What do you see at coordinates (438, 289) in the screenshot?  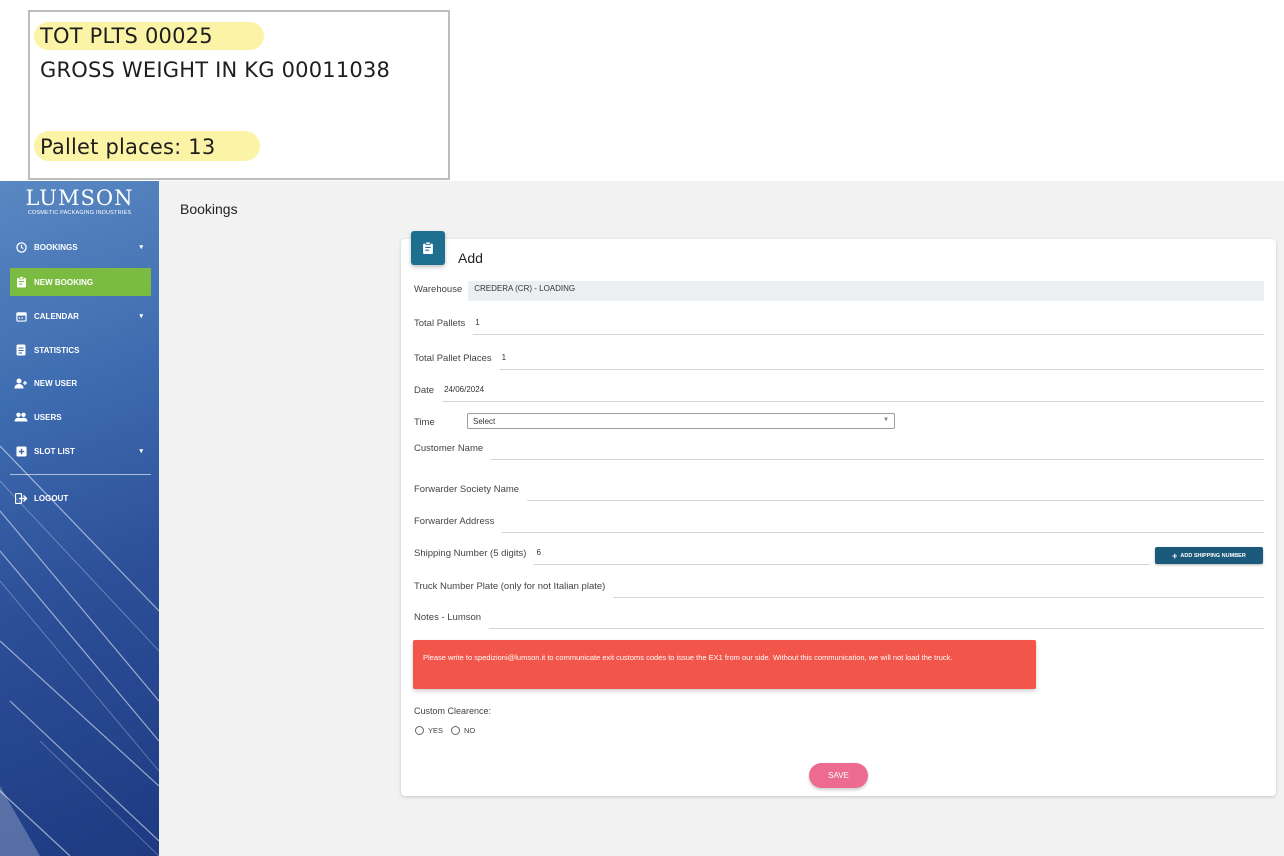 I see `warehouse-label: Warehouse` at bounding box center [438, 289].